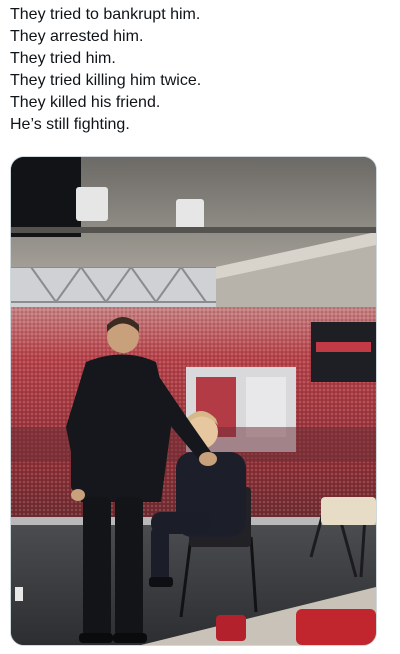  I want to click on post-text-line: They arrested him., so click(77, 36).